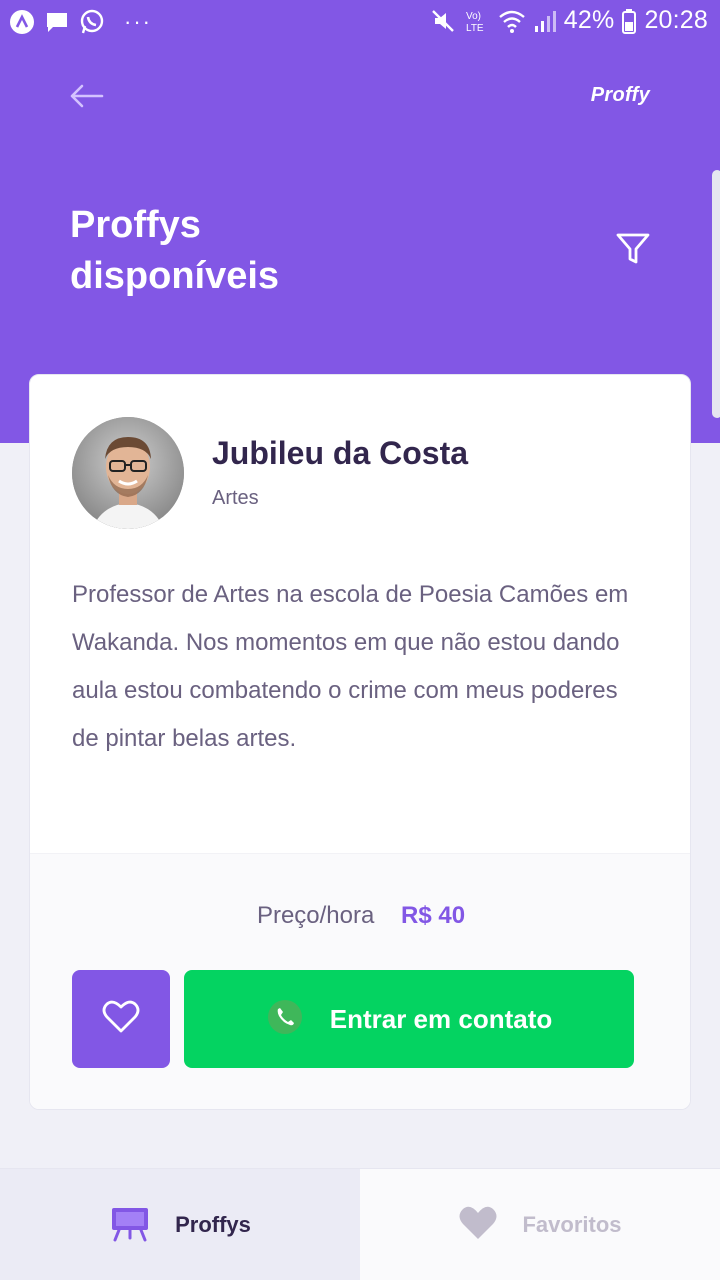  I want to click on wifi-icon, so click(512, 21).